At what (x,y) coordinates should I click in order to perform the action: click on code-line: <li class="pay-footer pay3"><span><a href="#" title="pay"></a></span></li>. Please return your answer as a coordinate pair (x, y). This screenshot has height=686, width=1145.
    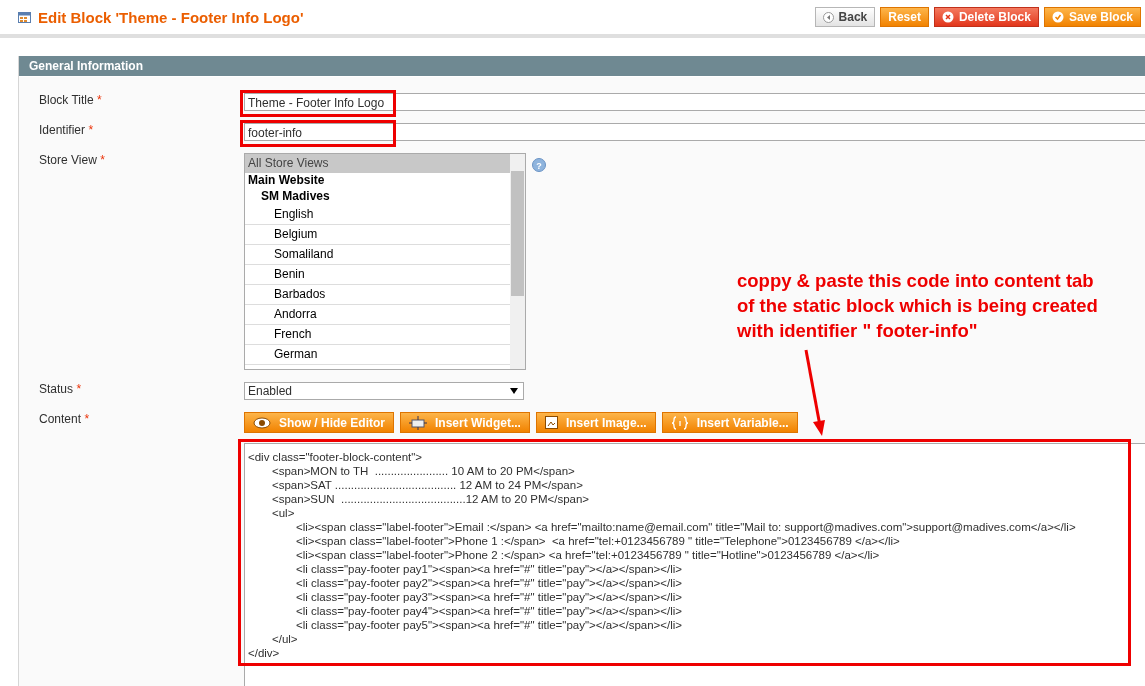
    Looking at the image, I should click on (489, 597).